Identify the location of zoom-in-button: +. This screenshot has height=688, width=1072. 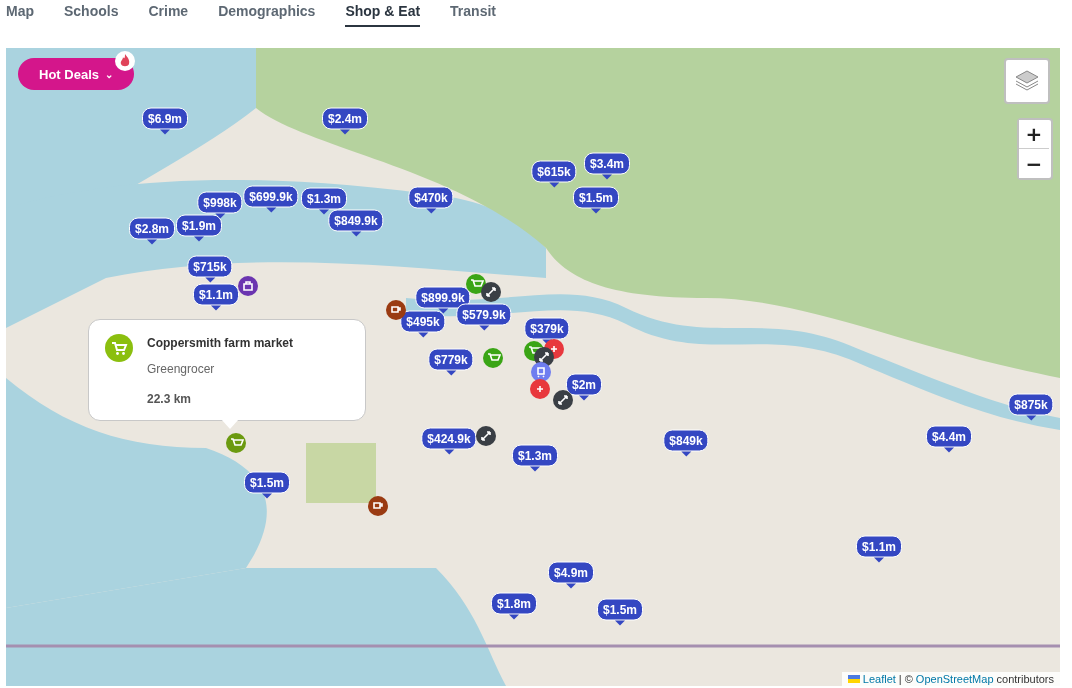
(1034, 134).